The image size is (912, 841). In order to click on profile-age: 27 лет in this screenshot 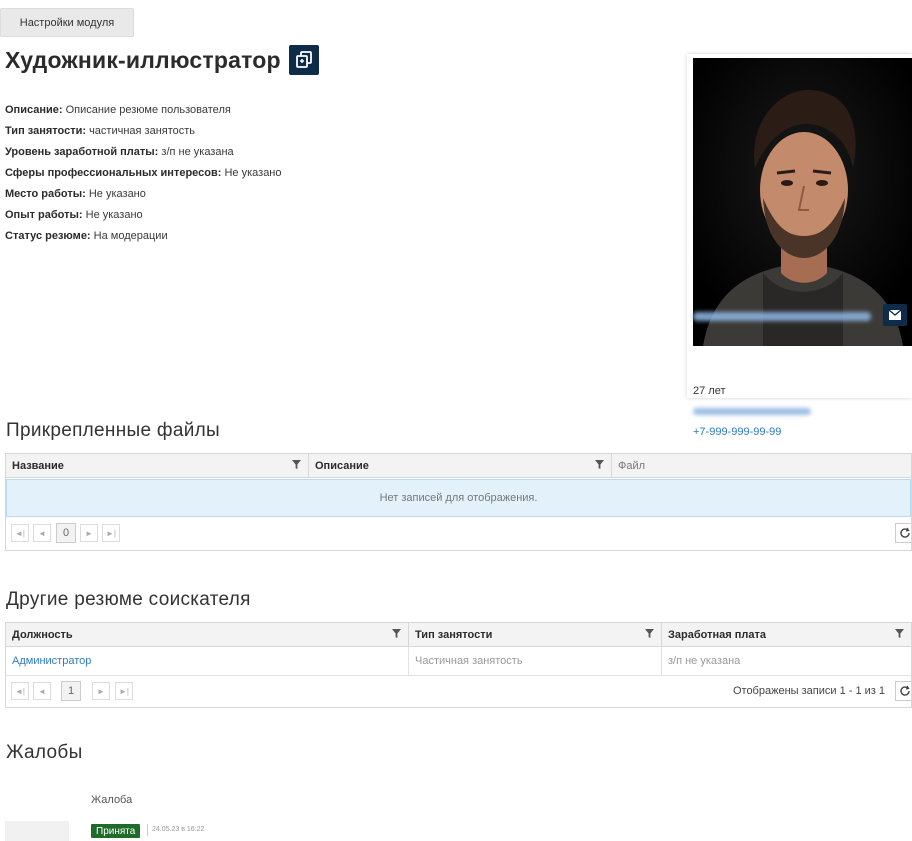, I will do `click(709, 391)`.